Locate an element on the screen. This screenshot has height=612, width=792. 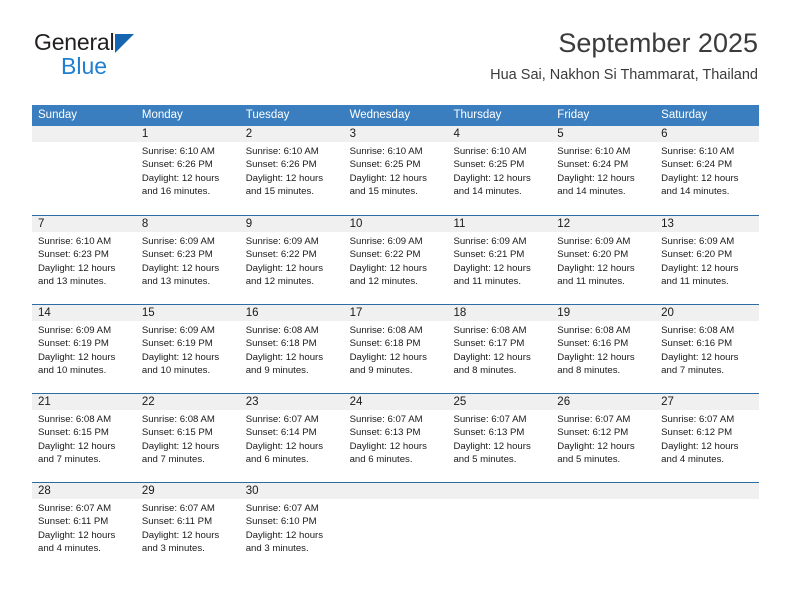
day-number: 14 is located at coordinates (84, 313).